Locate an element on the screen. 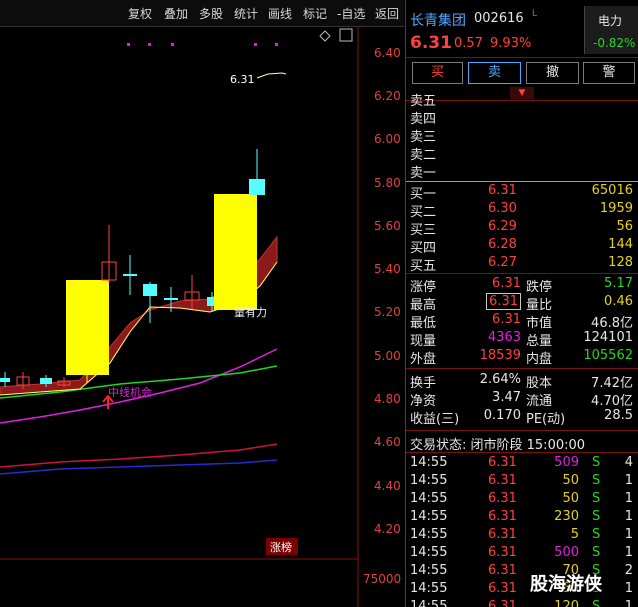  limit-down-value: 5.17 is located at coordinates (618, 283).